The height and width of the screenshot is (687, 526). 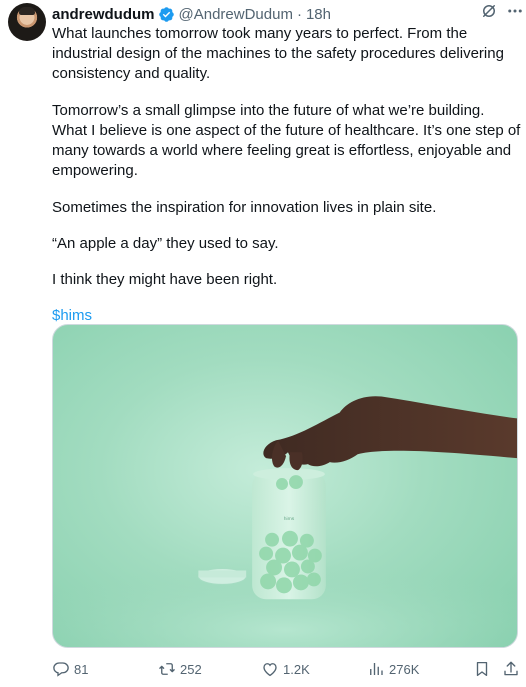 I want to click on reply-count: 81, so click(x=81, y=669).